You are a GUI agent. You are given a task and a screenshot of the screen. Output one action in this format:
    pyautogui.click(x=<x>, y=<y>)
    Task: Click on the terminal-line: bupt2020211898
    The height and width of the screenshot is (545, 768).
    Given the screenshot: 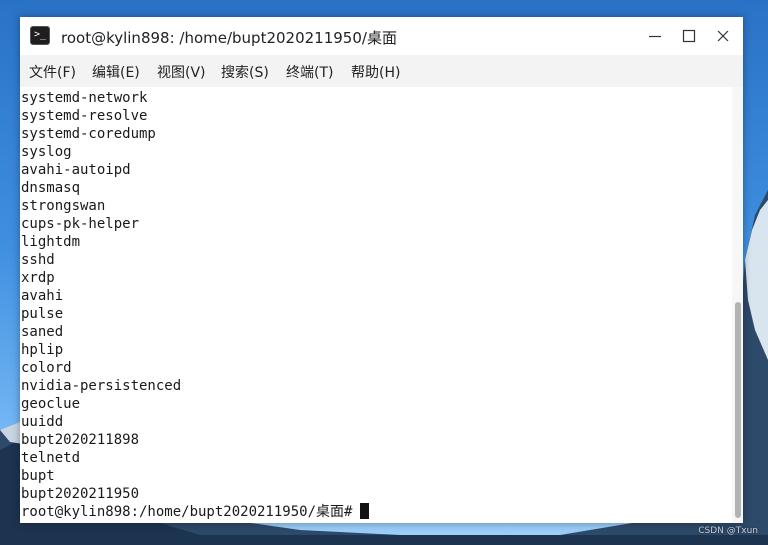 What is the action you would take?
    pyautogui.click(x=80, y=440)
    